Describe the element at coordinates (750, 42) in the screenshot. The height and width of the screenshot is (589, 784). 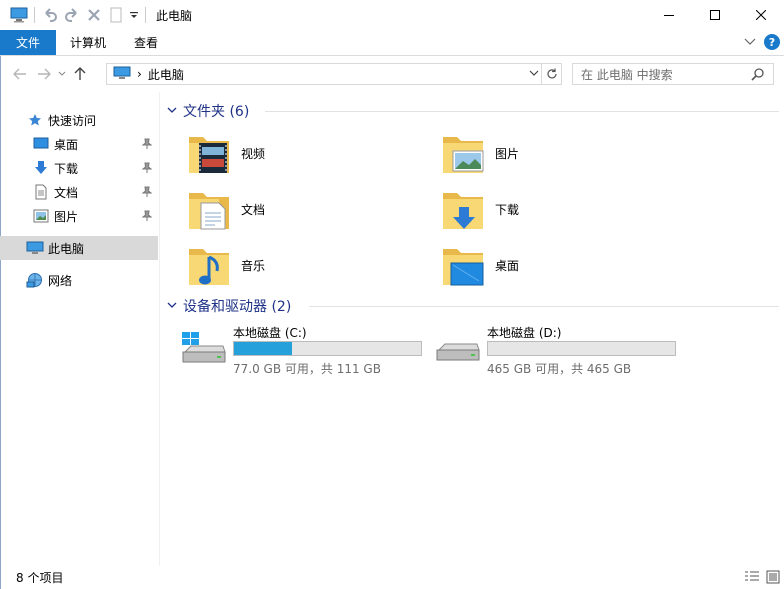
I see `expand-ribbon-icon` at that location.